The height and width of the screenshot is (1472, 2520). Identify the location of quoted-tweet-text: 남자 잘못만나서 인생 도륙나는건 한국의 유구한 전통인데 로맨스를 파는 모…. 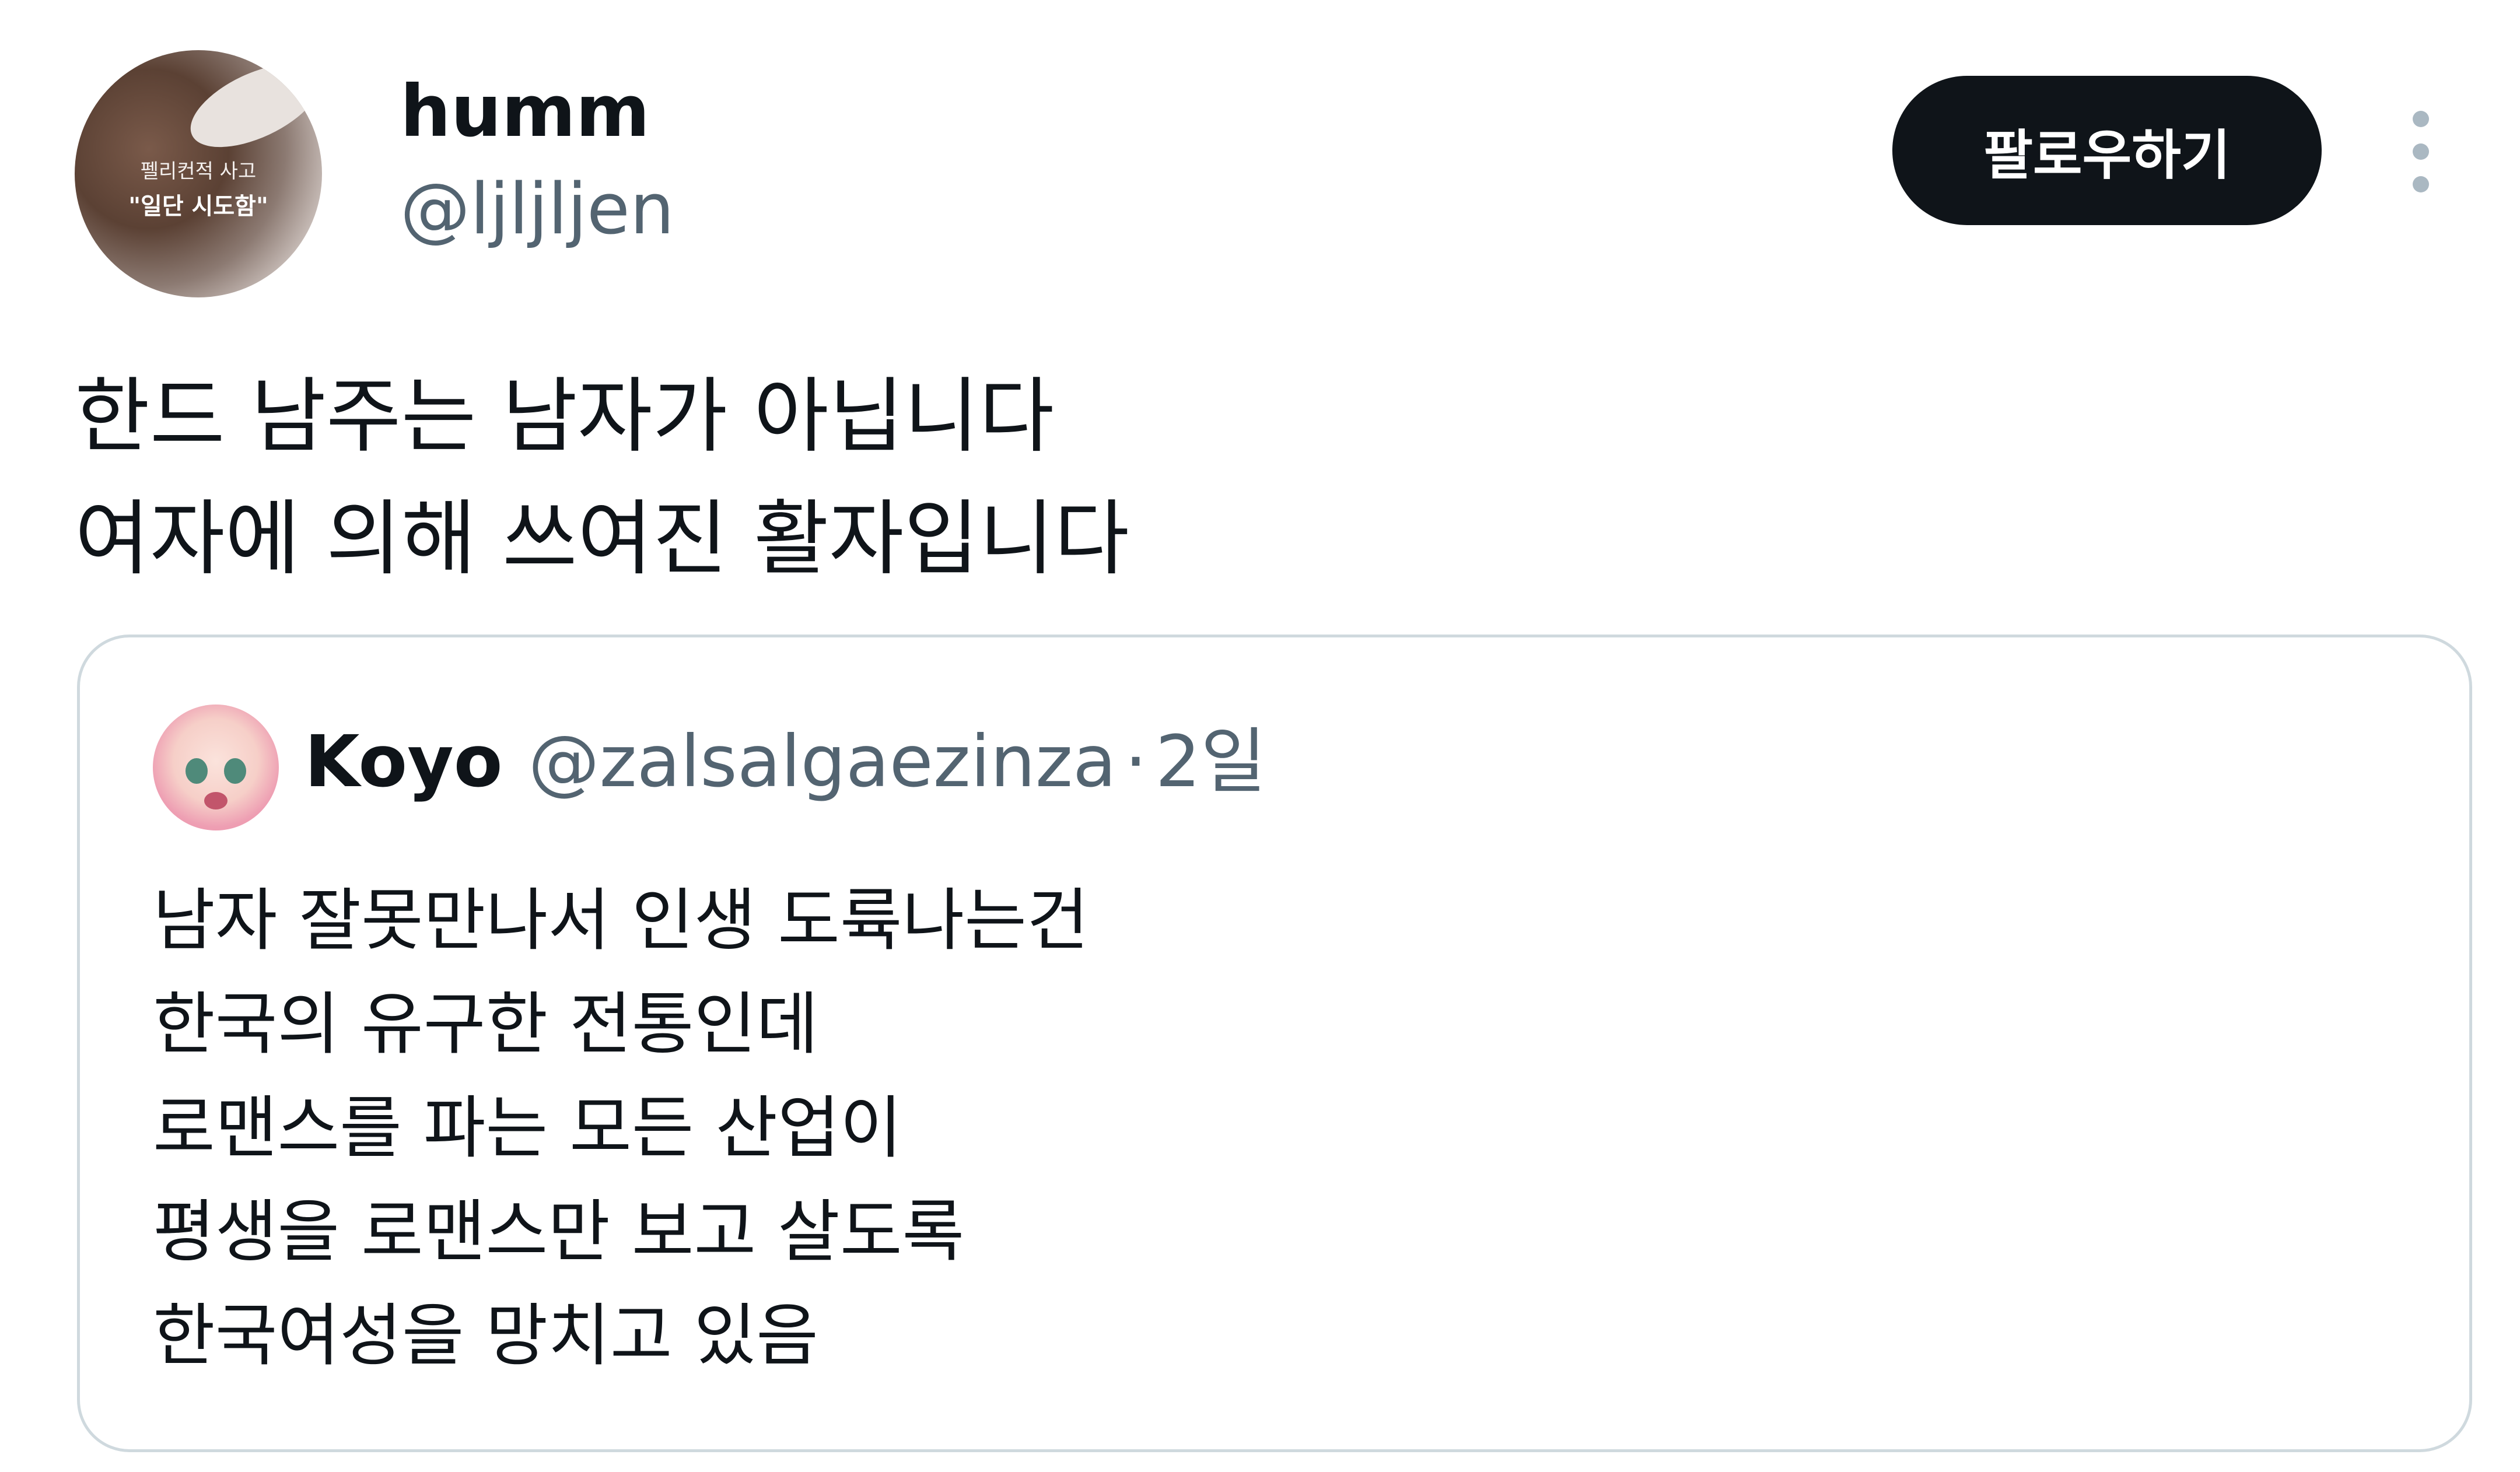
(621, 1128).